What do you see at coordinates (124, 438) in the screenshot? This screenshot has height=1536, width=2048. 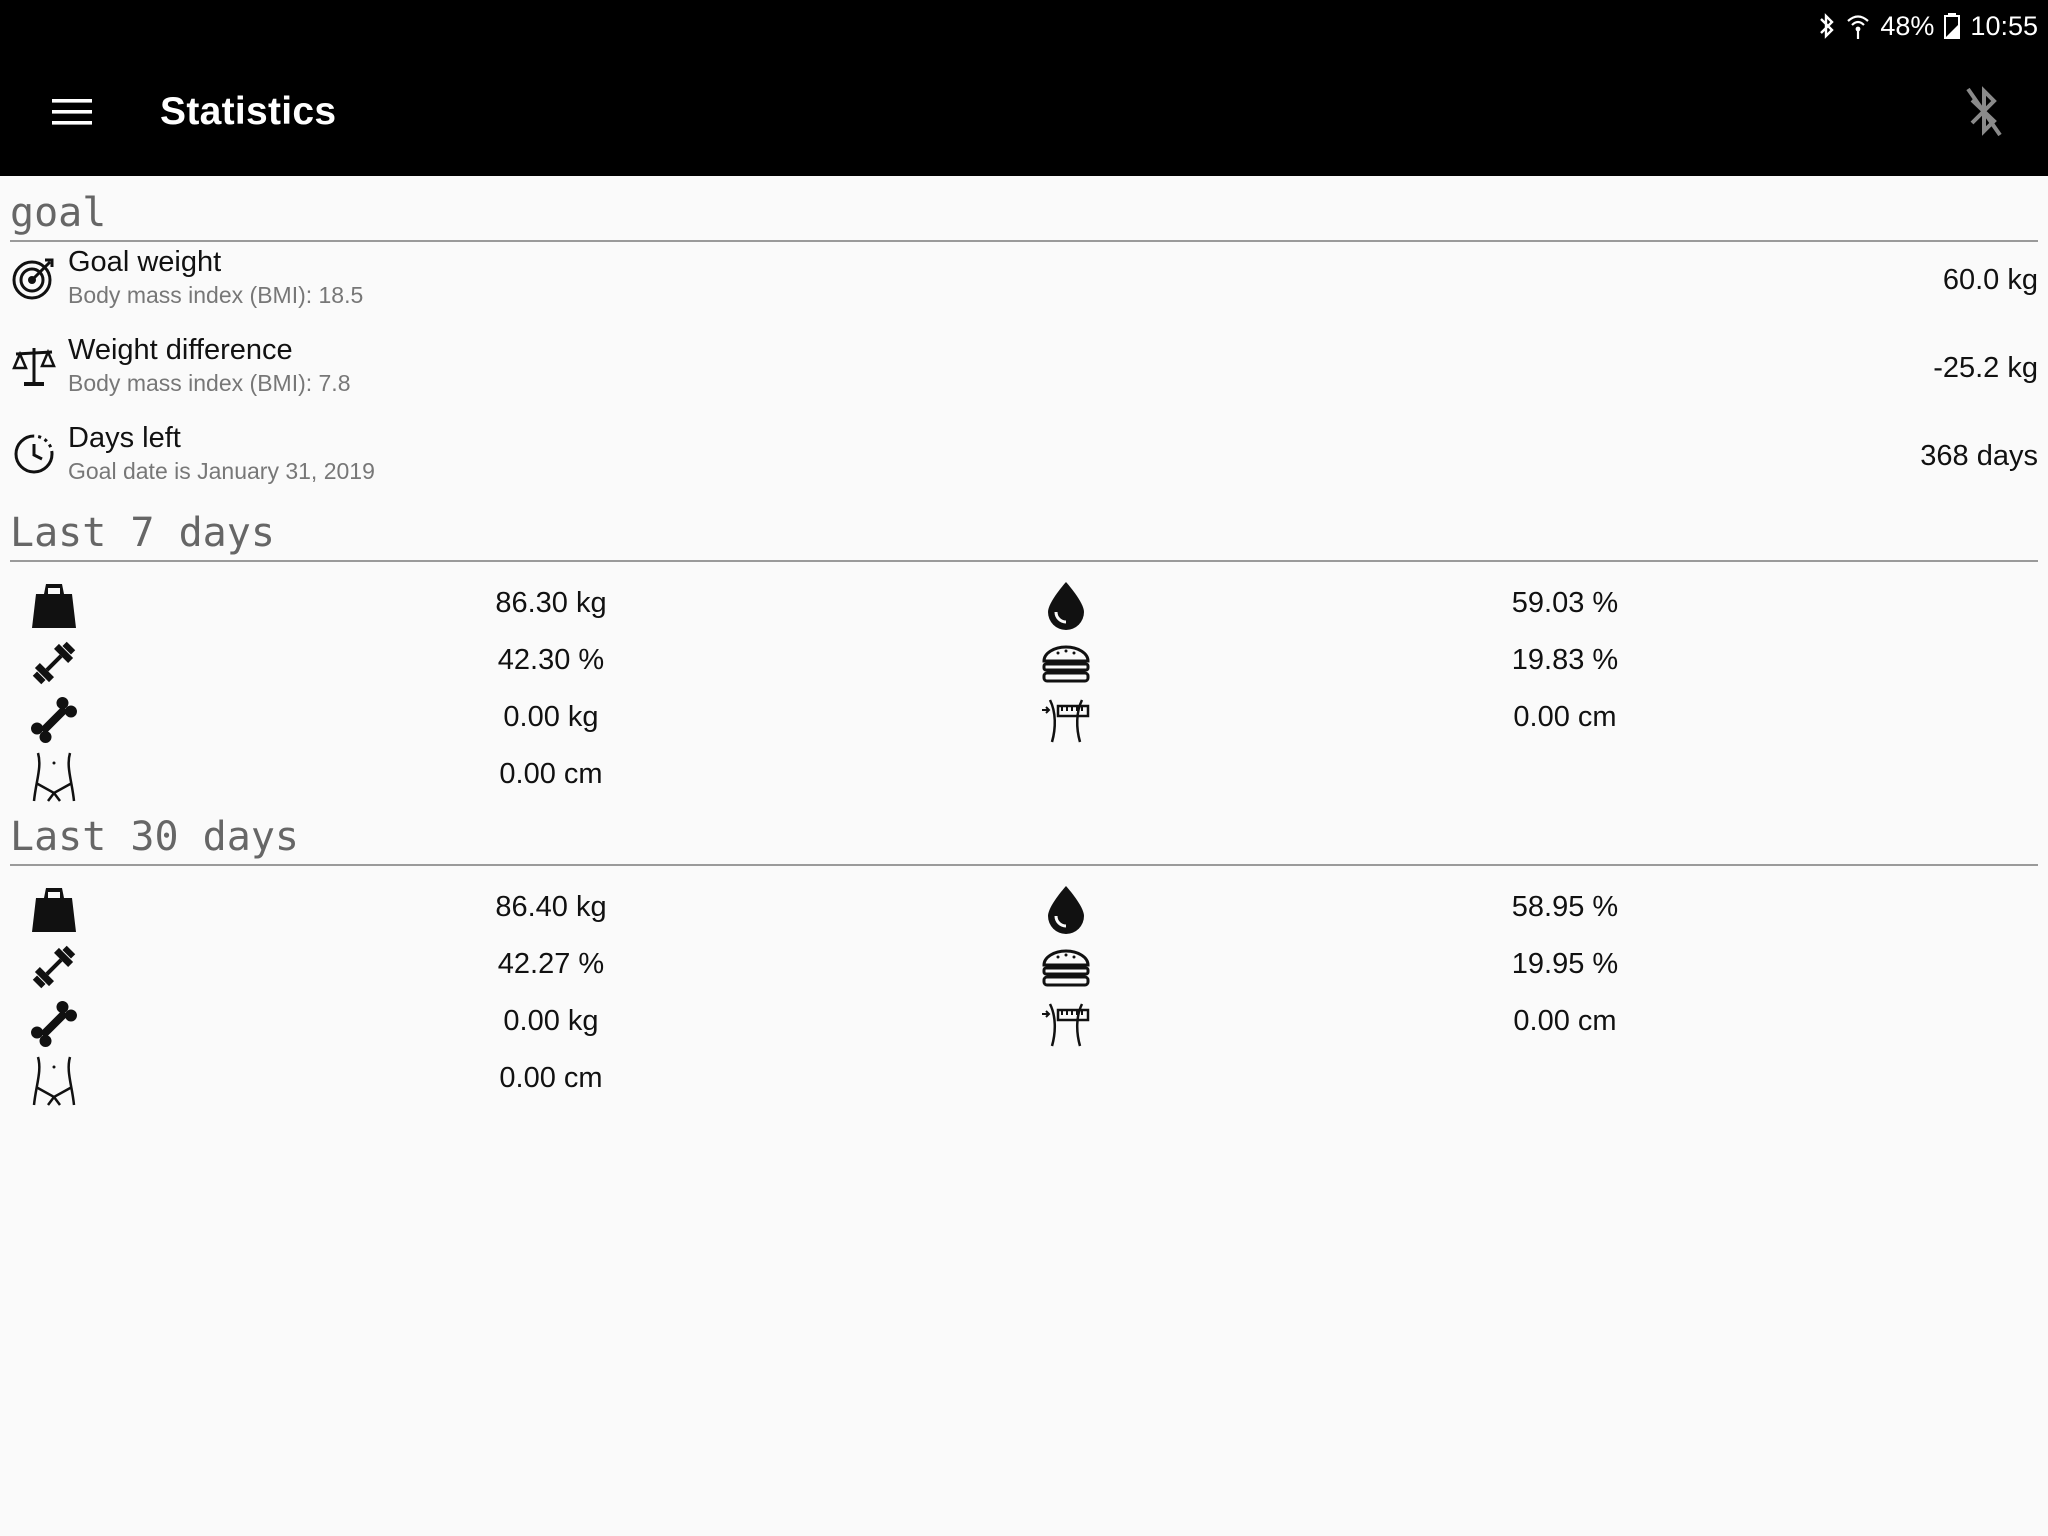 I see `days-left-title: Days left` at bounding box center [124, 438].